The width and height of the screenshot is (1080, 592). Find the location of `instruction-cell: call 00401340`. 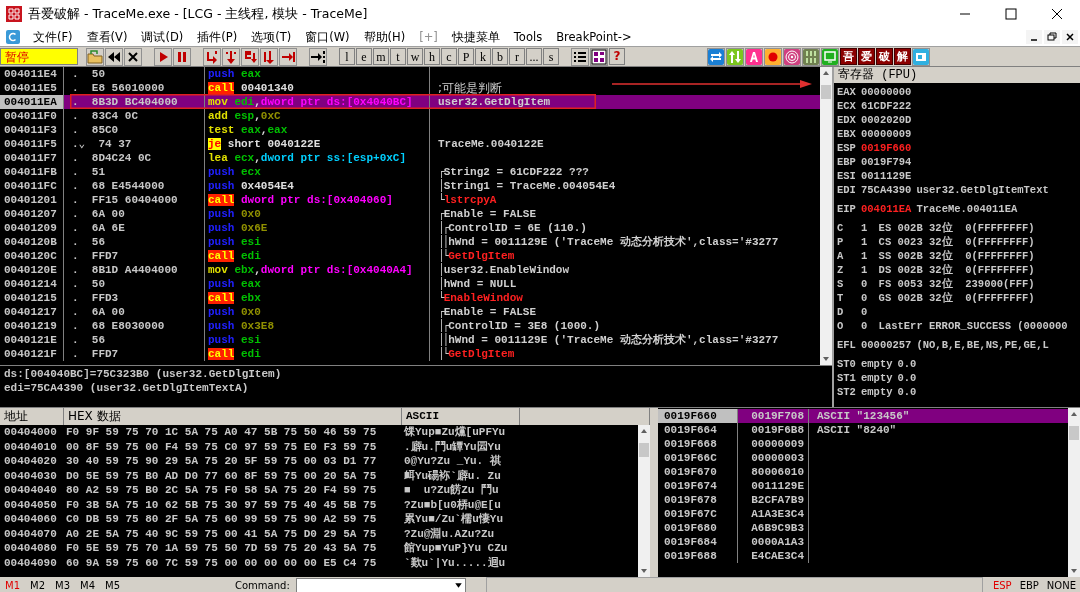

instruction-cell: call 00401340 is located at coordinates (317, 88).